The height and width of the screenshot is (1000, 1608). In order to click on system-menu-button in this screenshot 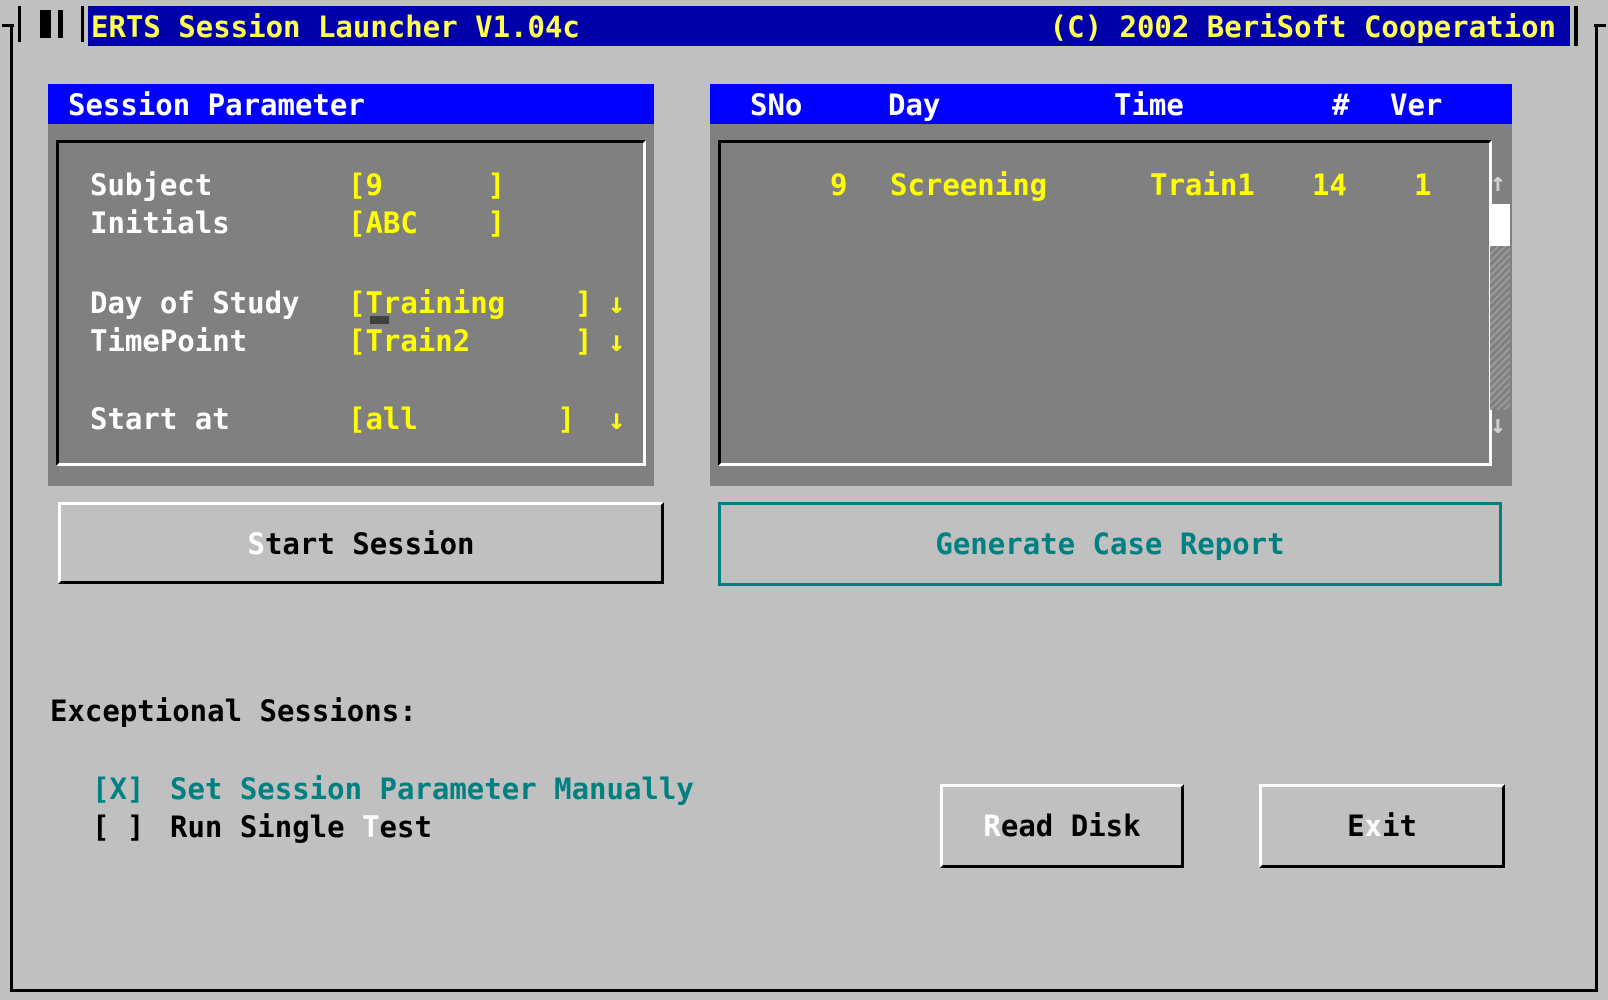, I will do `click(51, 24)`.